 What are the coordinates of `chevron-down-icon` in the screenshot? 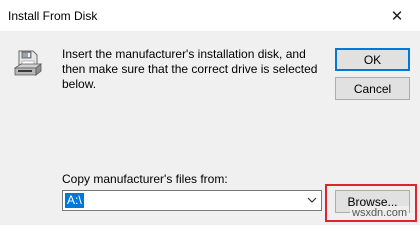 It's located at (312, 200).